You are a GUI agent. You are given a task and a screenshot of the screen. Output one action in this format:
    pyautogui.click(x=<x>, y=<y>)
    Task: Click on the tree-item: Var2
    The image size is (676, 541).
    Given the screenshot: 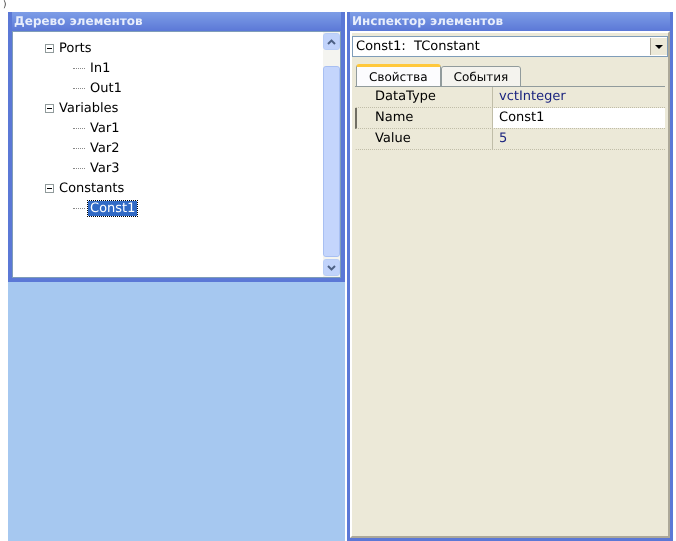 What is the action you would take?
    pyautogui.click(x=105, y=148)
    